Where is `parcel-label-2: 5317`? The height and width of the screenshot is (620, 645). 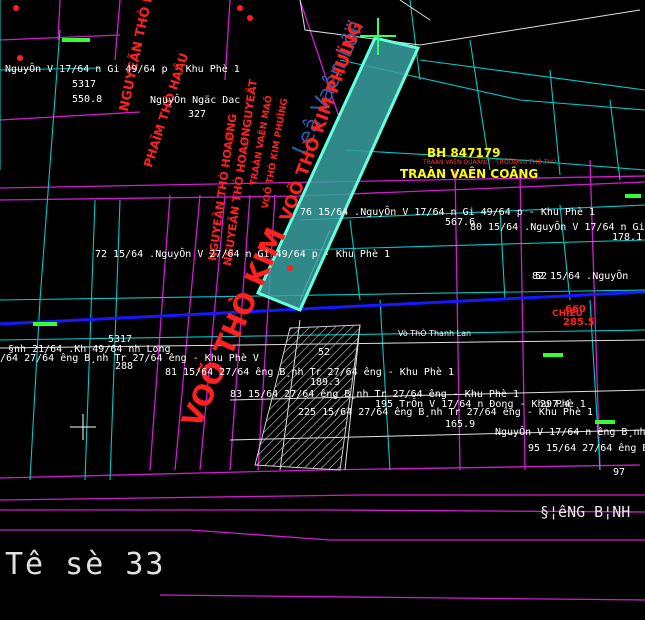 parcel-label-2: 5317 is located at coordinates (84, 84).